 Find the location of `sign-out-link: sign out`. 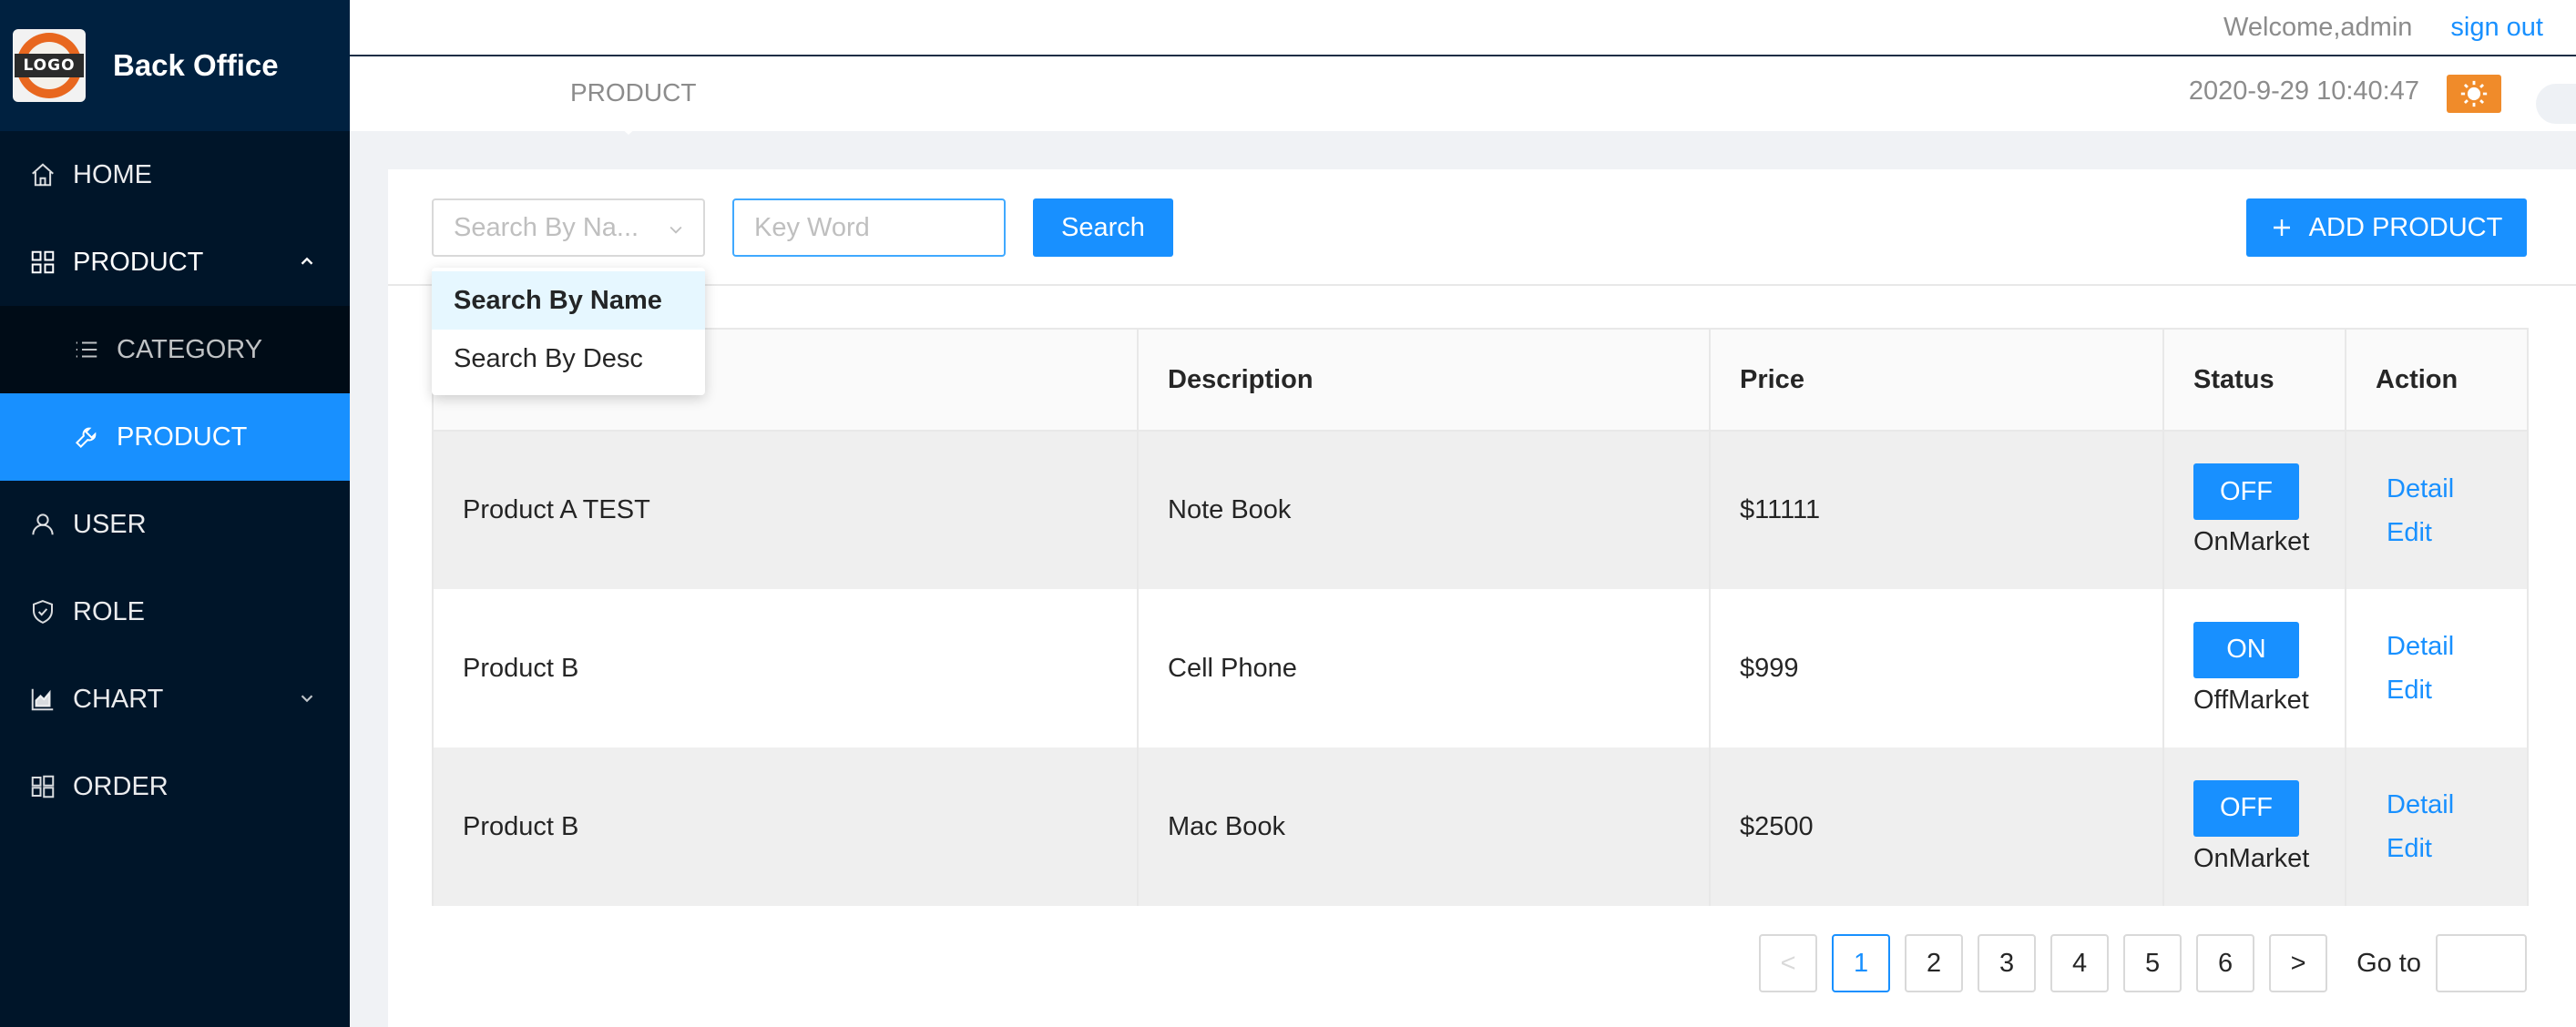

sign-out-link: sign out is located at coordinates (2496, 28).